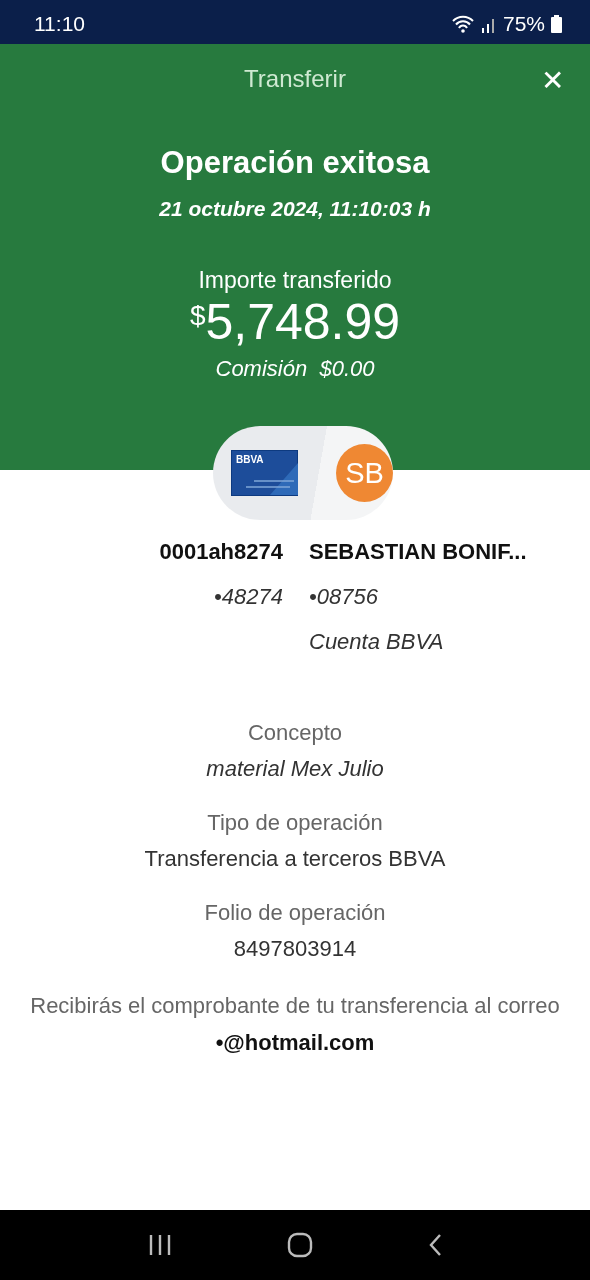 This screenshot has width=590, height=1280. I want to click on notice-text: Recibirás el comprobante de tu transferencia al correo, so click(295, 1006).